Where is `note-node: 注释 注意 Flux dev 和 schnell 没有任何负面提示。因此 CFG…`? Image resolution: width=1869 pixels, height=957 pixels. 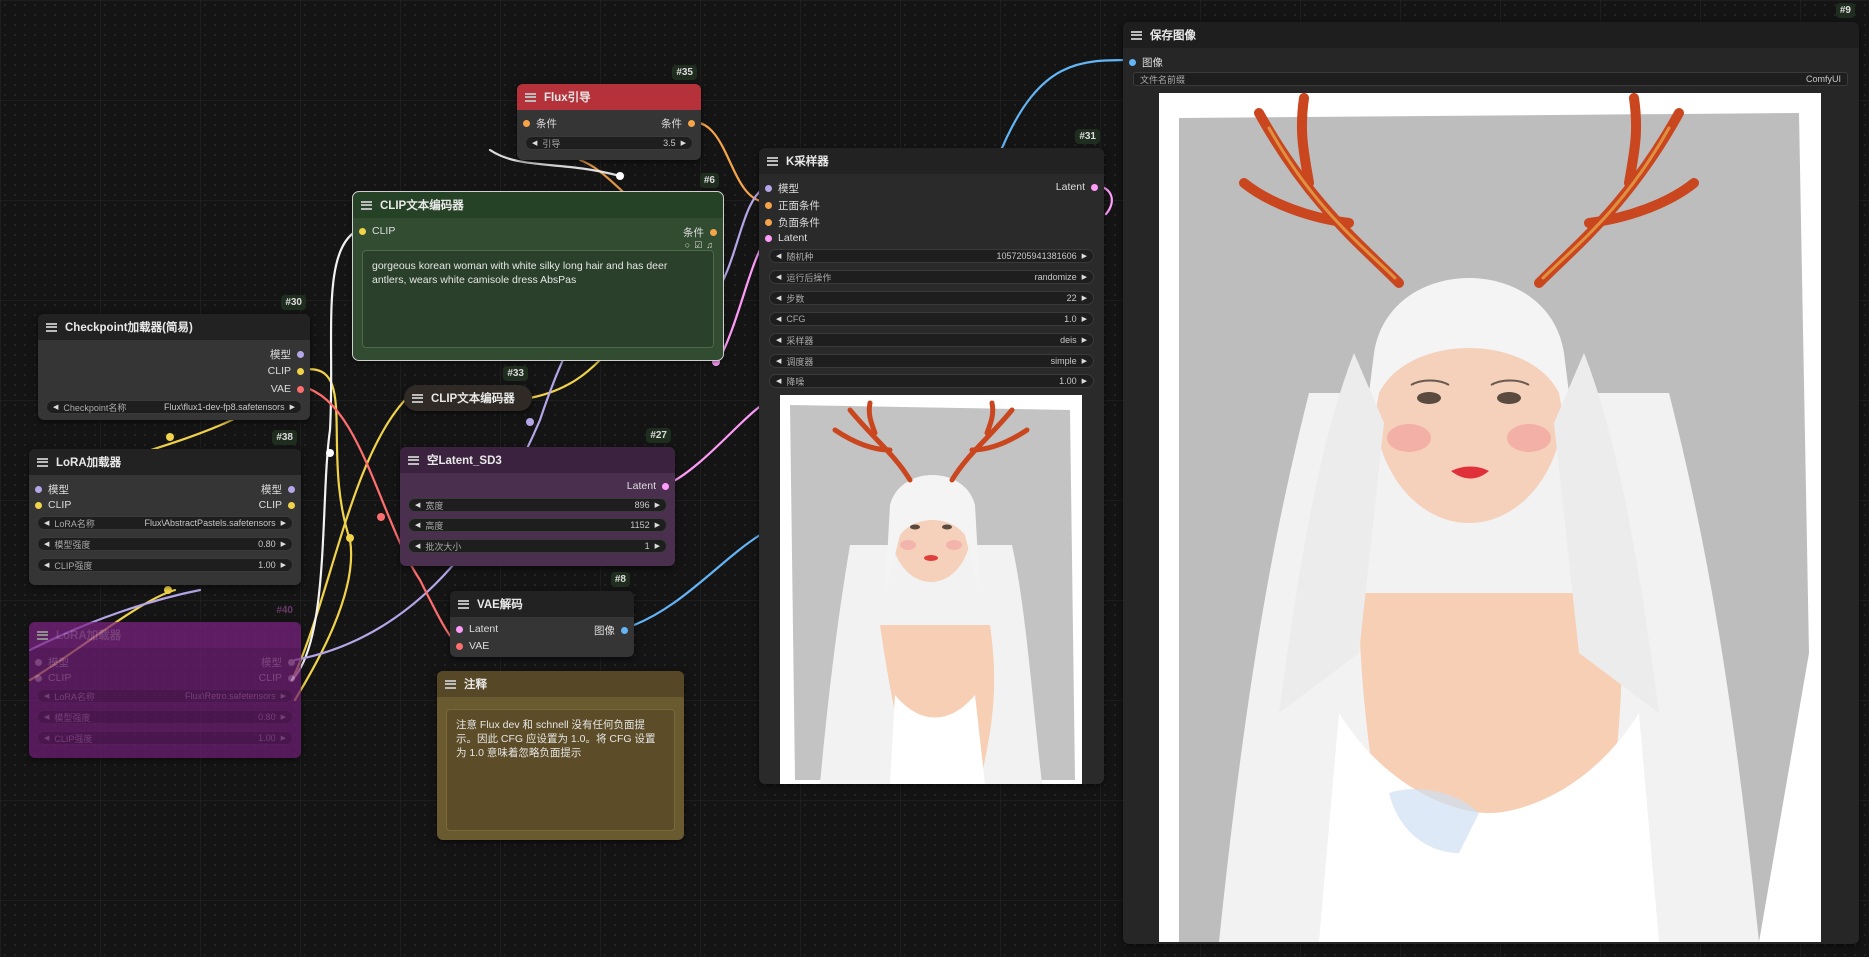 note-node: 注释 注意 Flux dev 和 schnell 没有任何负面提示。因此 CFG… is located at coordinates (560, 755).